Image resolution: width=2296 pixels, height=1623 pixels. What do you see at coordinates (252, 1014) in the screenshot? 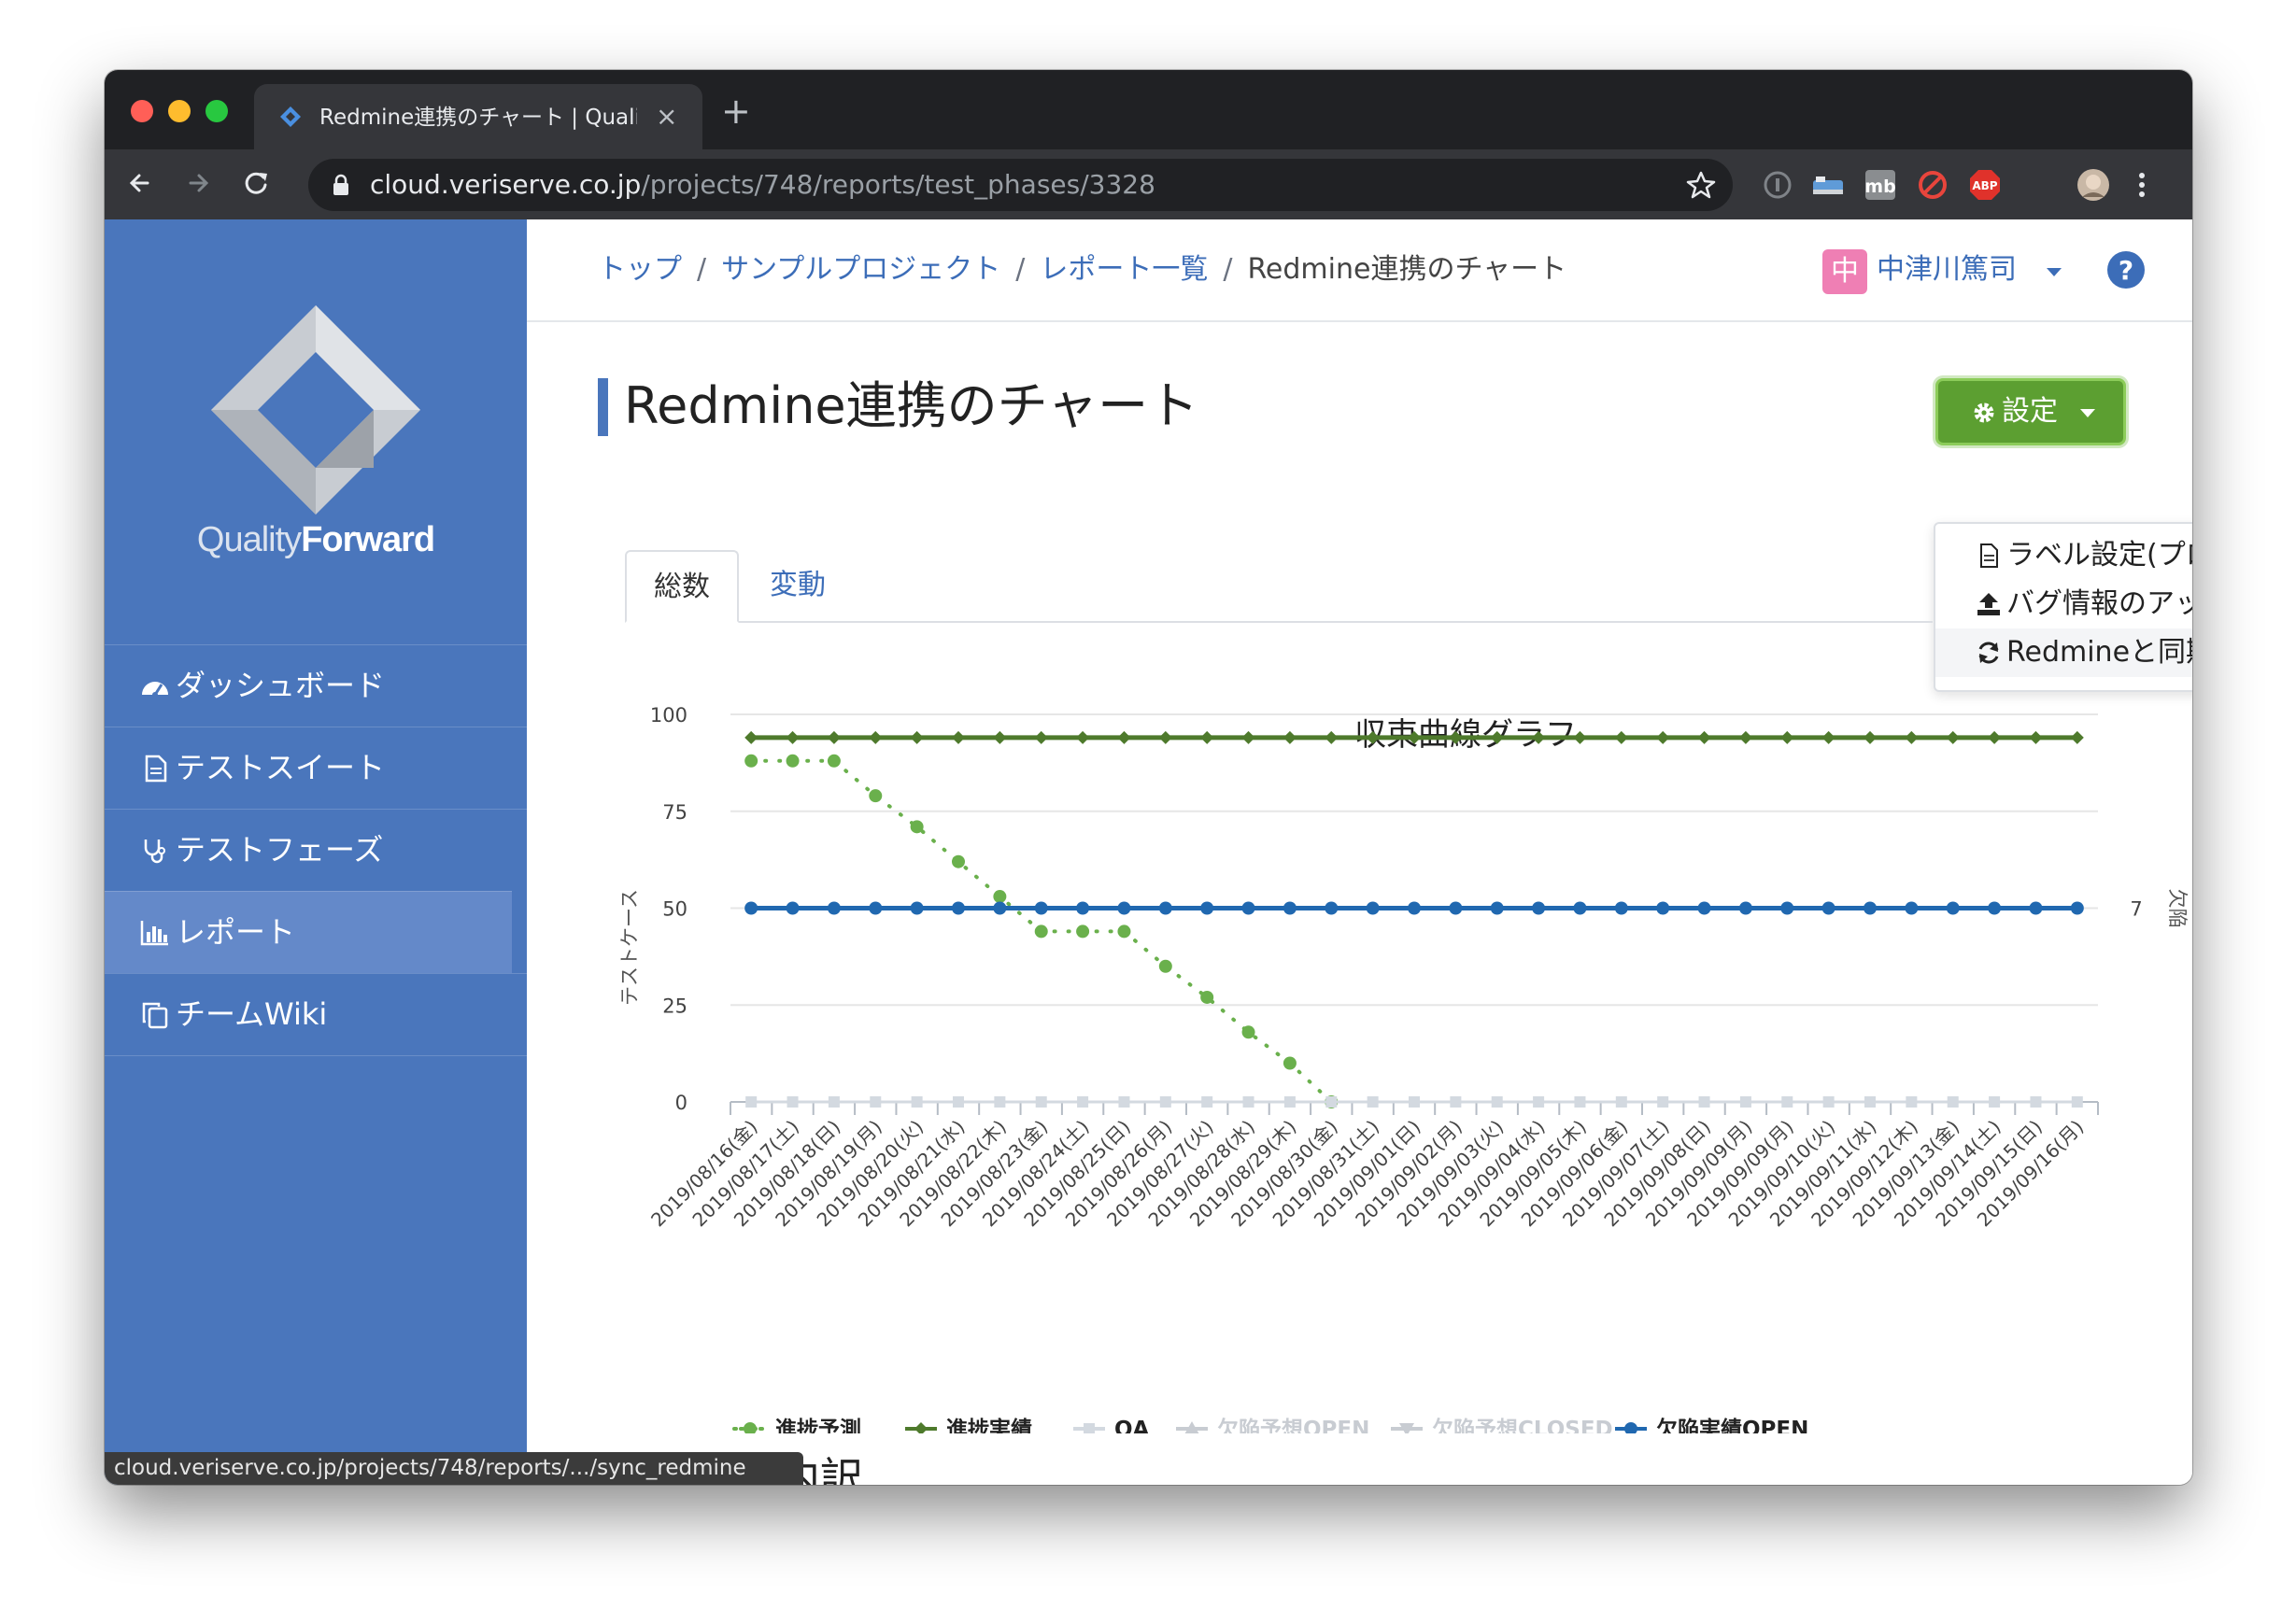
I see `sidebar-item-label: チームWiki` at bounding box center [252, 1014].